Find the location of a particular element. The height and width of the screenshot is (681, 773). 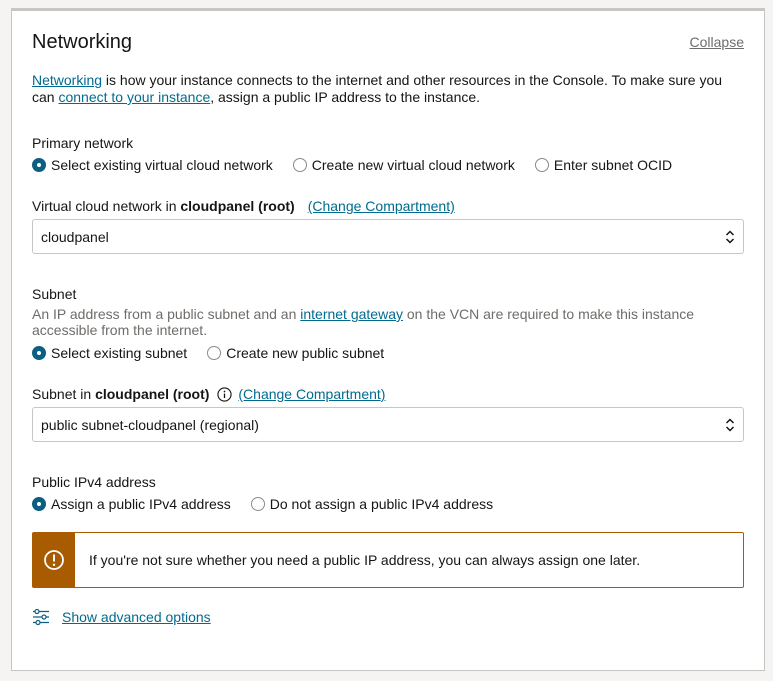

subnet-label-prefix: Subnet in is located at coordinates (64, 394).